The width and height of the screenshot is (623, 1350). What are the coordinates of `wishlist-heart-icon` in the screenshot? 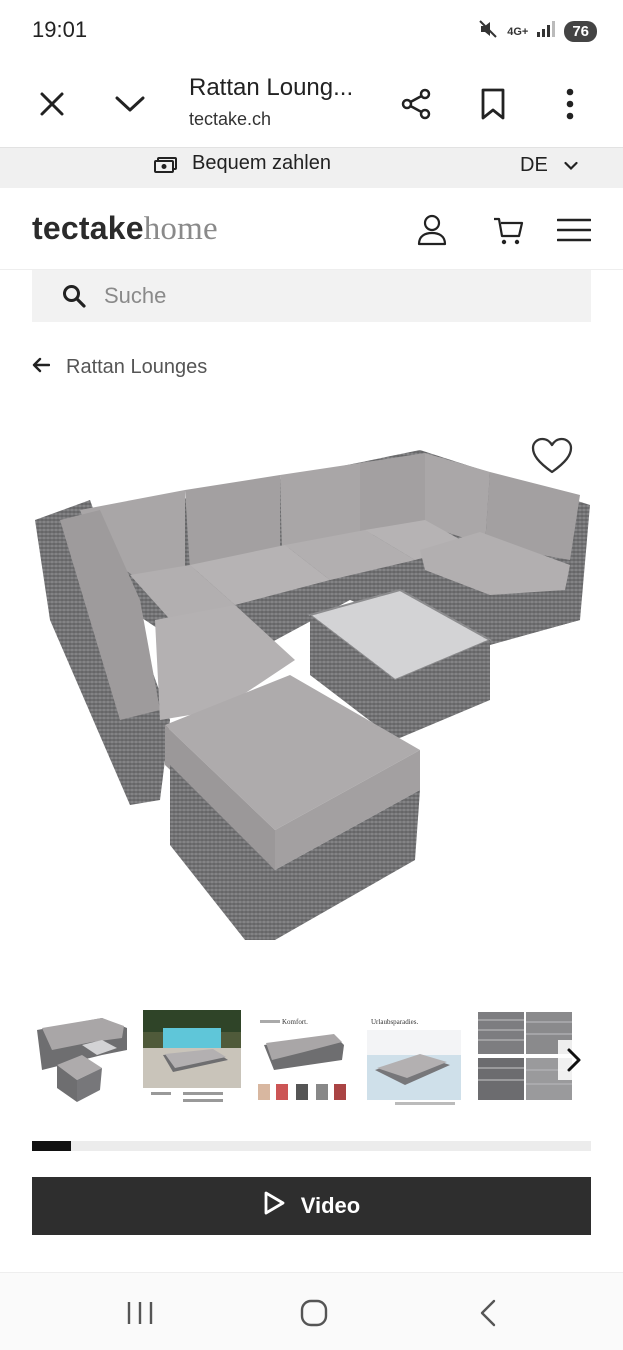 It's located at (552, 456).